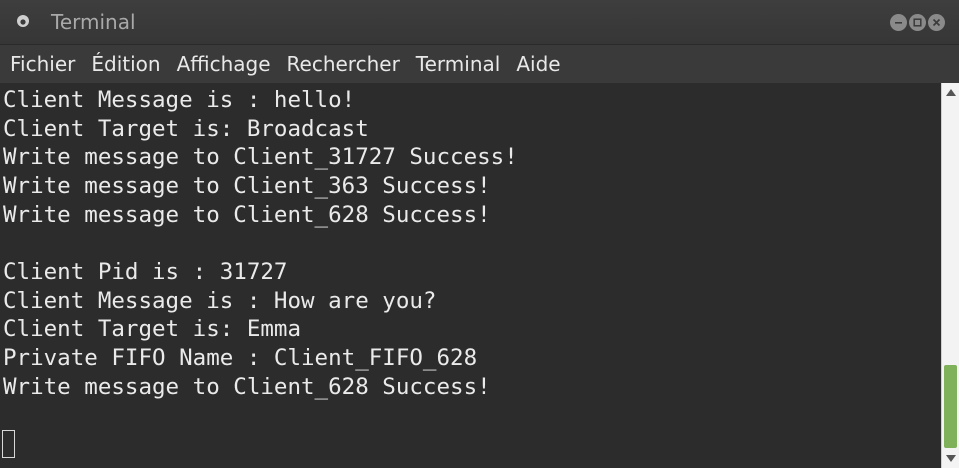  Describe the element at coordinates (260, 157) in the screenshot. I see `terminal-line: Write message to Client_31727 Success!` at that location.